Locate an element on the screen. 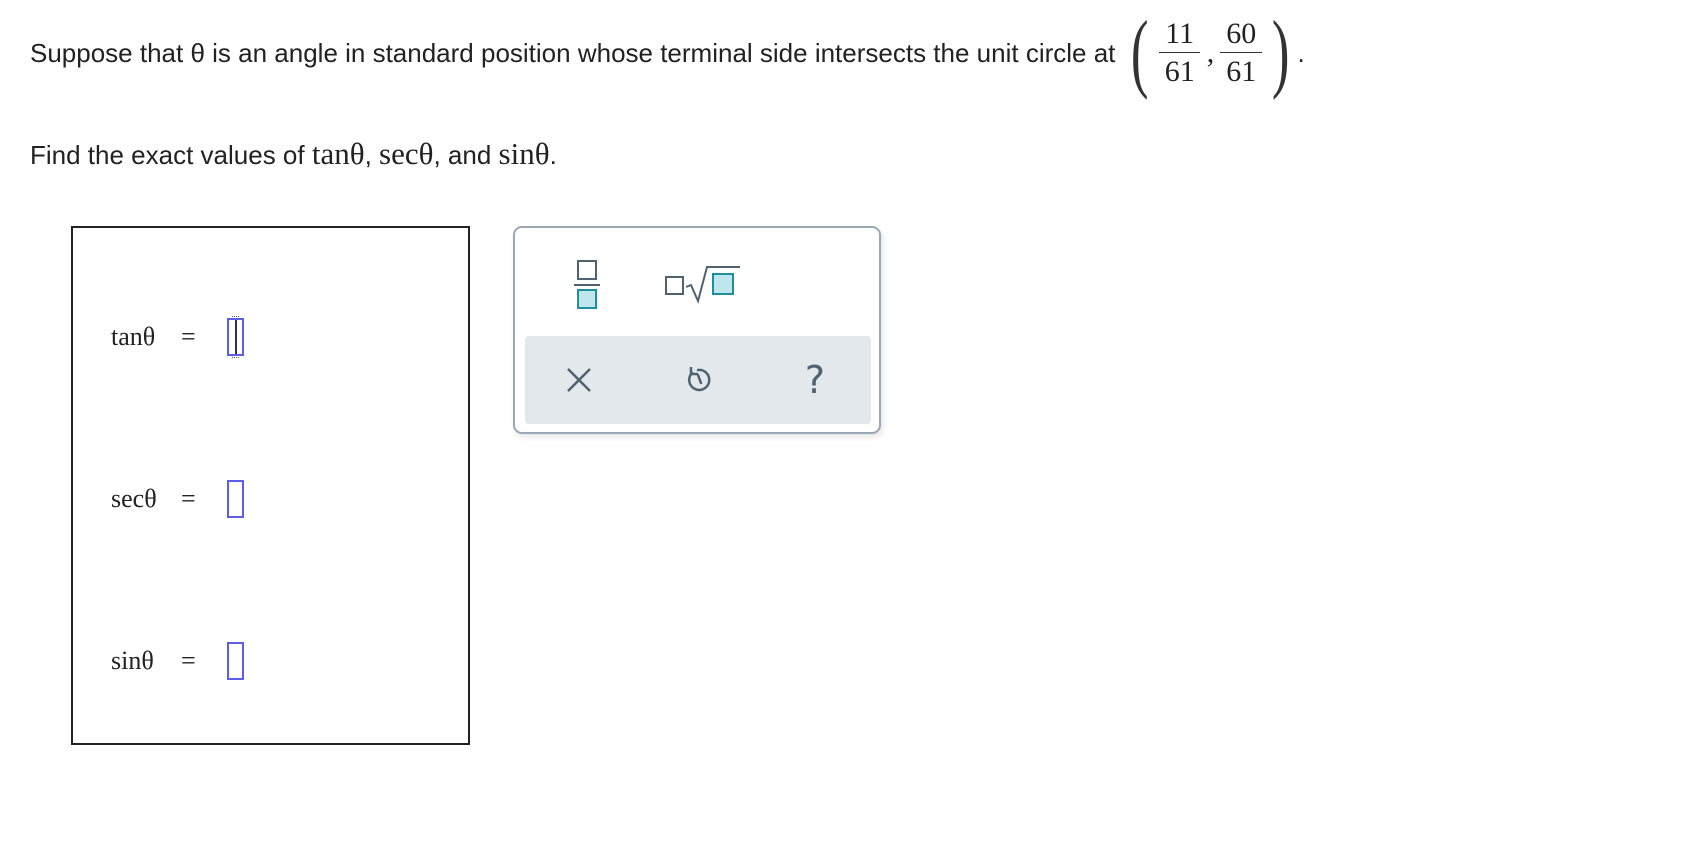 The height and width of the screenshot is (844, 1700). instruction-text: Find the exact values of is located at coordinates (167, 155).